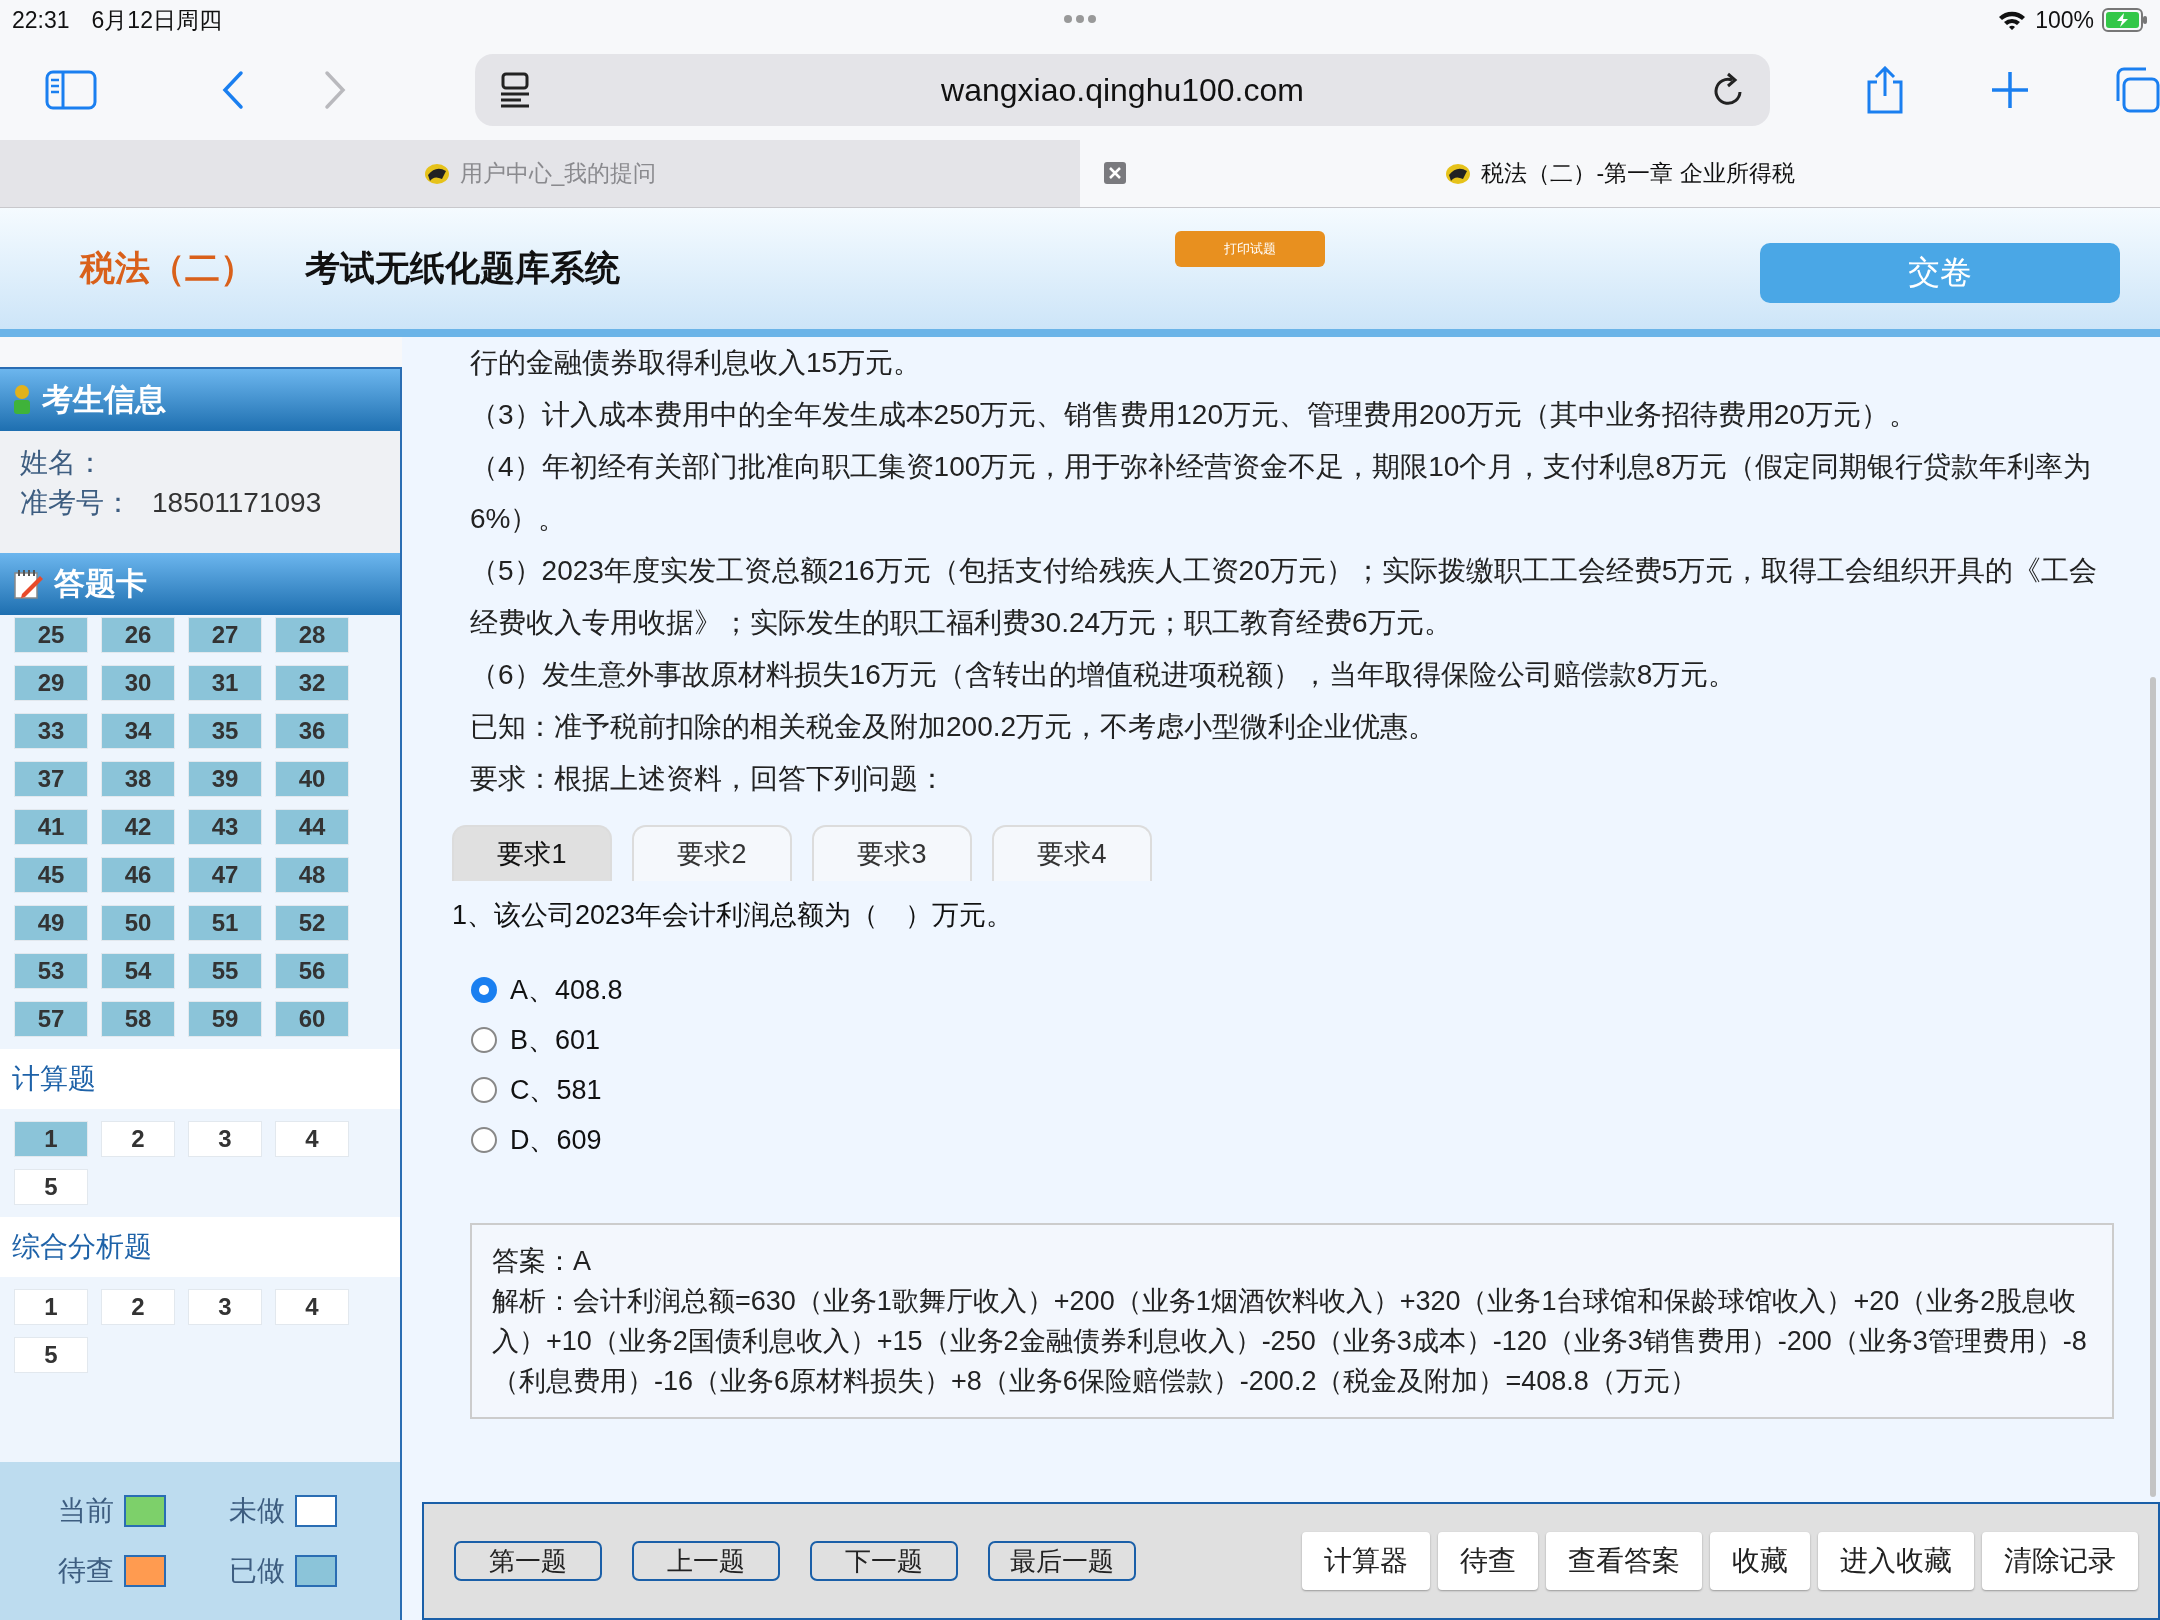 This screenshot has height=1620, width=2160. What do you see at coordinates (200, 1079) in the screenshot?
I see `section-title: 计算题` at bounding box center [200, 1079].